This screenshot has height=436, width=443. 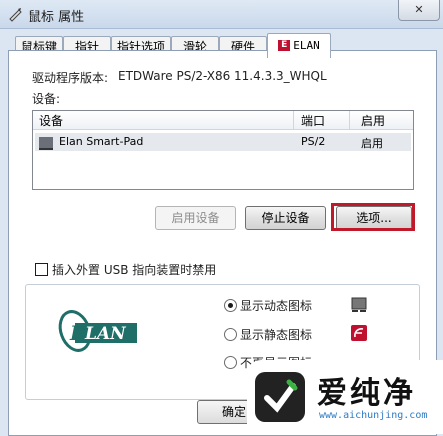 What do you see at coordinates (230, 362) in the screenshot?
I see `radio-no-icon` at bounding box center [230, 362].